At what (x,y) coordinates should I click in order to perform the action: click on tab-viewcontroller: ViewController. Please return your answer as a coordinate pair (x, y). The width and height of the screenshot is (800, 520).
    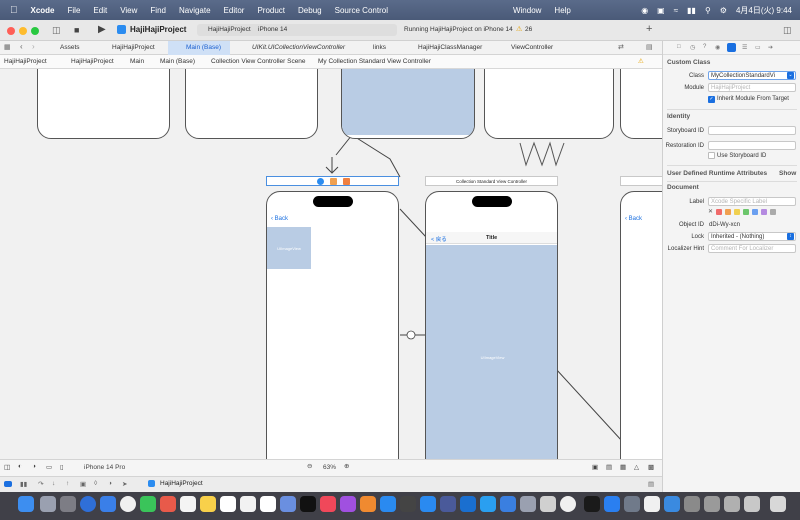
    Looking at the image, I should click on (530, 48).